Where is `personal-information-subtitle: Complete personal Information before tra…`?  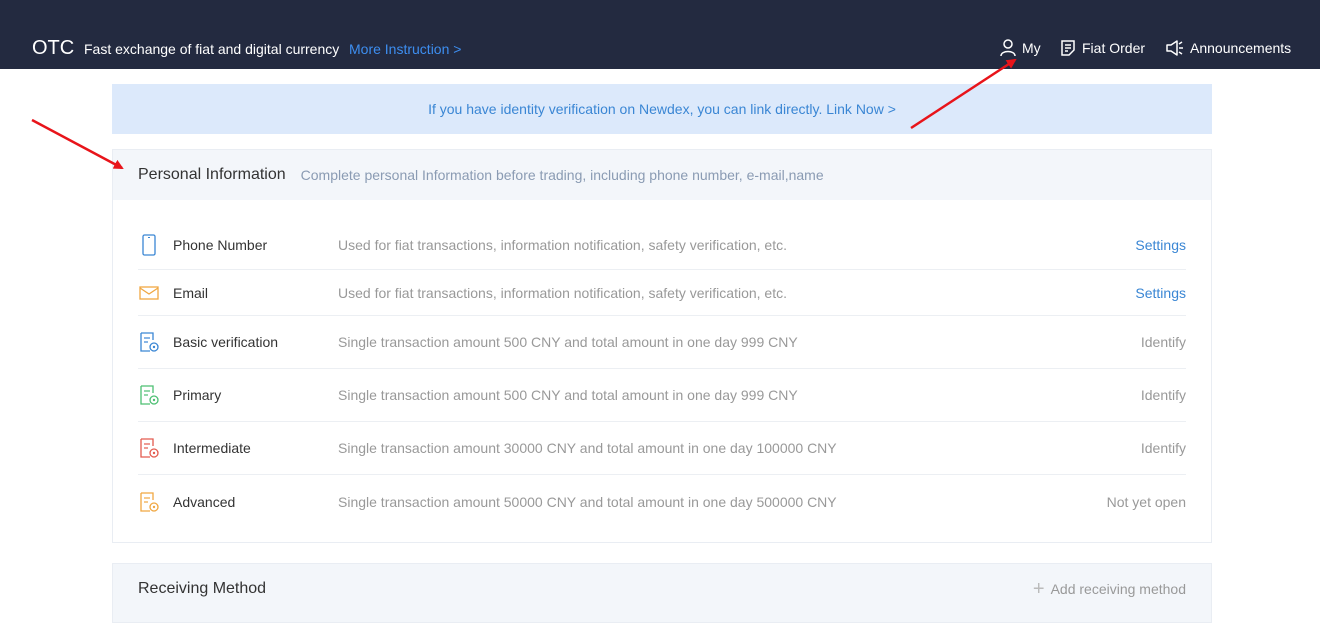
personal-information-subtitle: Complete personal Information before tra… is located at coordinates (562, 175).